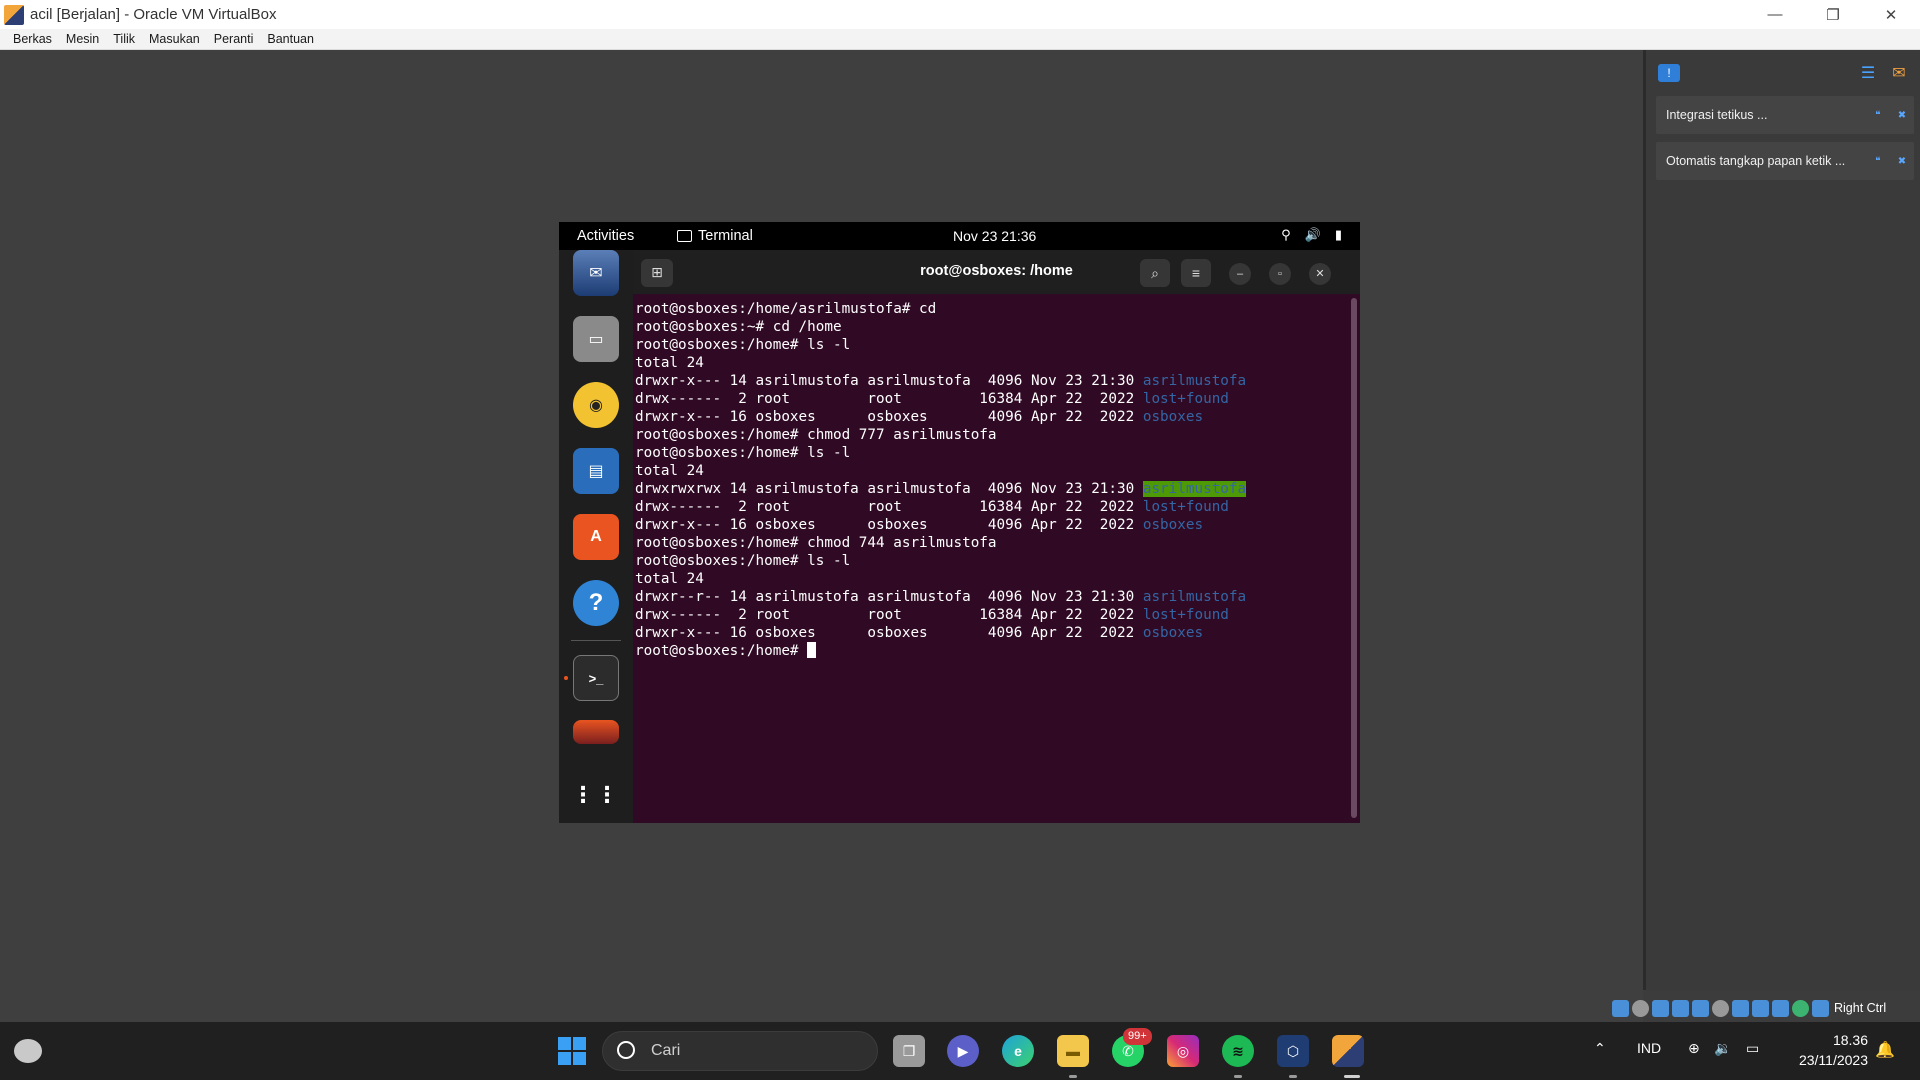  What do you see at coordinates (1722, 1048) in the screenshot?
I see `speaker-icon: 🔉` at bounding box center [1722, 1048].